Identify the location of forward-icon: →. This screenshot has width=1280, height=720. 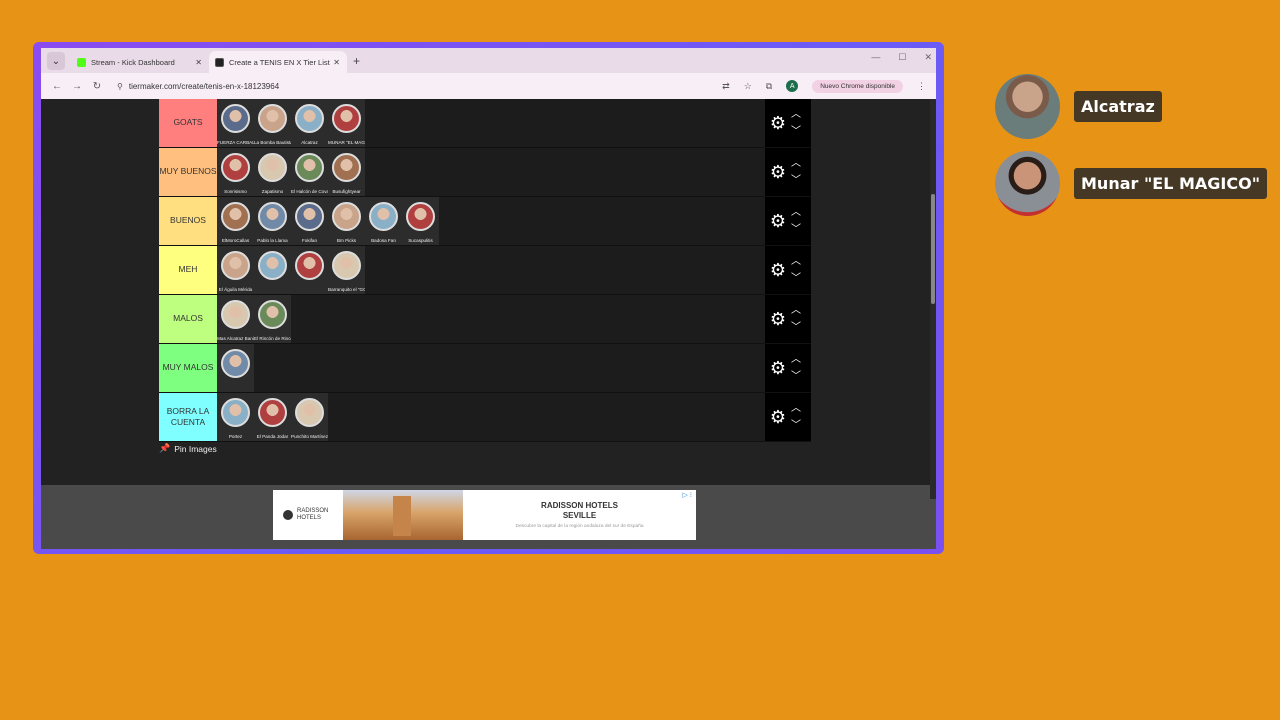
(77, 86).